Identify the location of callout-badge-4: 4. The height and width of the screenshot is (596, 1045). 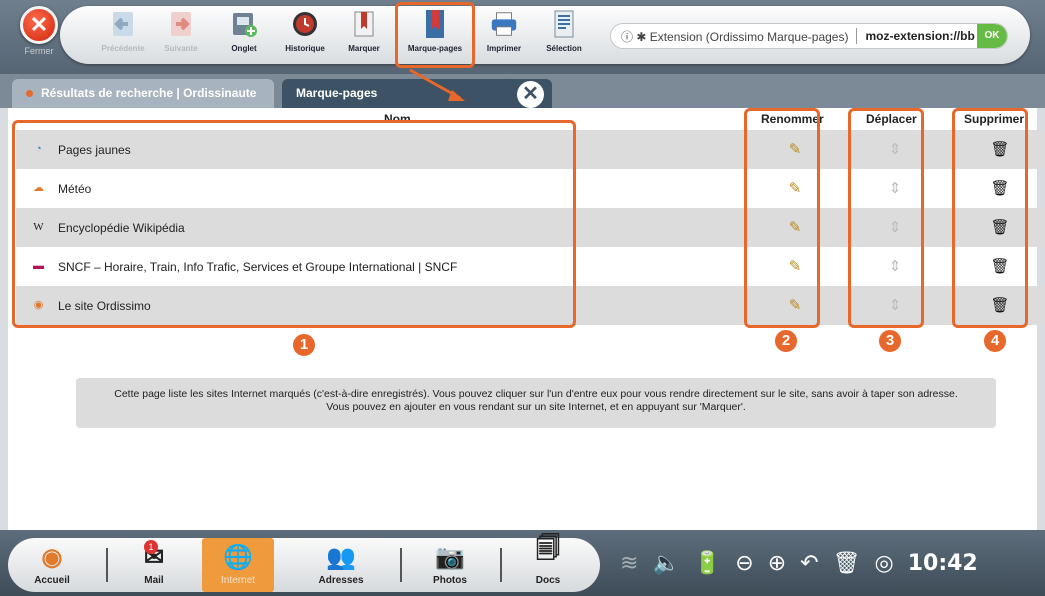
(995, 341).